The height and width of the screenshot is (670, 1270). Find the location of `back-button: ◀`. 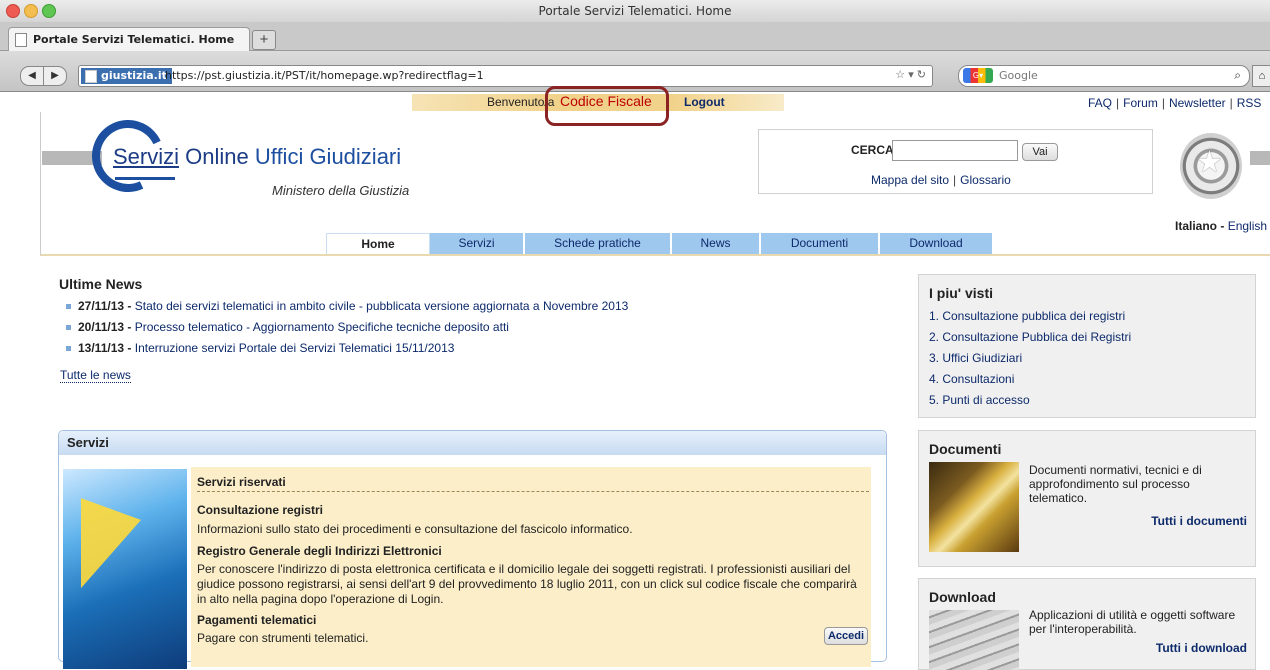

back-button: ◀ is located at coordinates (32, 76).